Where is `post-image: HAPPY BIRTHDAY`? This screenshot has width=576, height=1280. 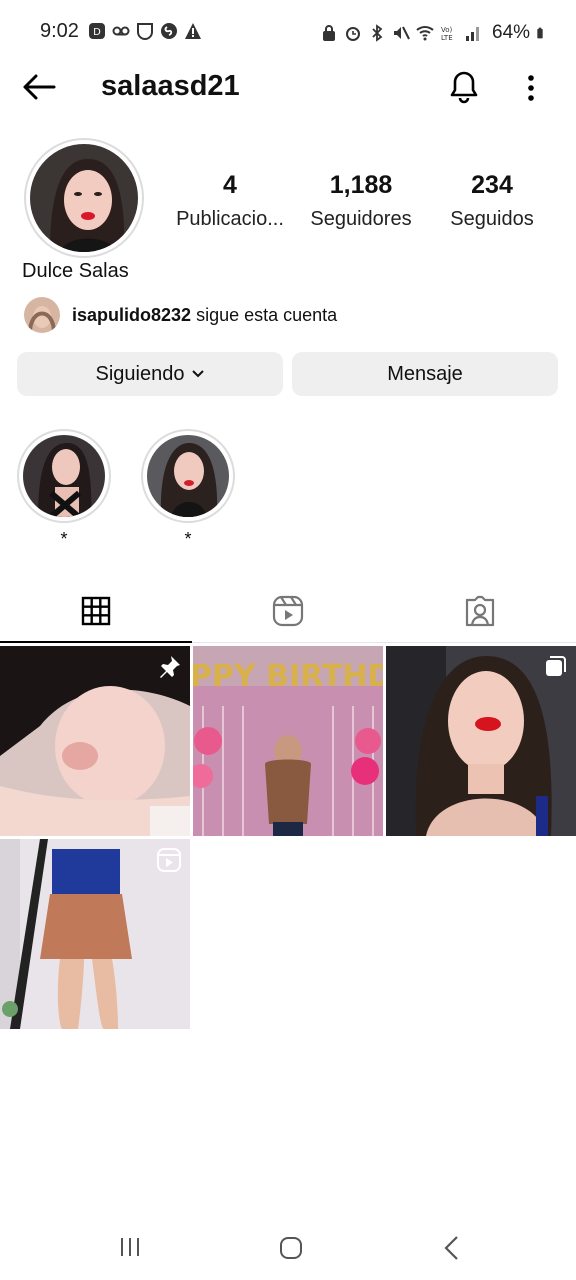
post-image: HAPPY BIRTHDAY is located at coordinates (288, 741).